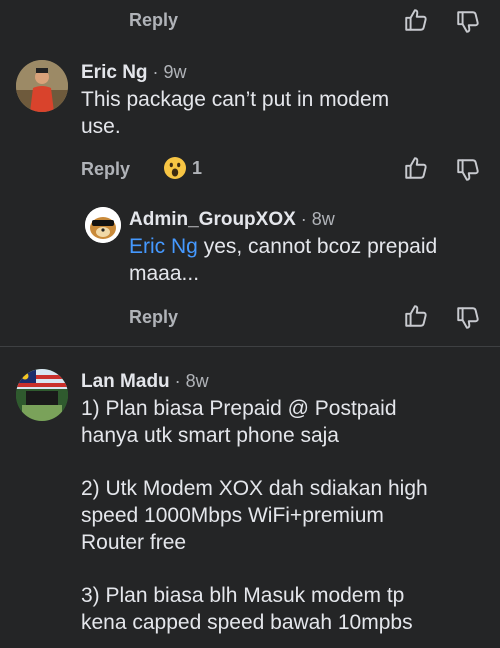 The width and height of the screenshot is (500, 648). What do you see at coordinates (163, 246) in the screenshot?
I see `mention-link: Eric Ng` at bounding box center [163, 246].